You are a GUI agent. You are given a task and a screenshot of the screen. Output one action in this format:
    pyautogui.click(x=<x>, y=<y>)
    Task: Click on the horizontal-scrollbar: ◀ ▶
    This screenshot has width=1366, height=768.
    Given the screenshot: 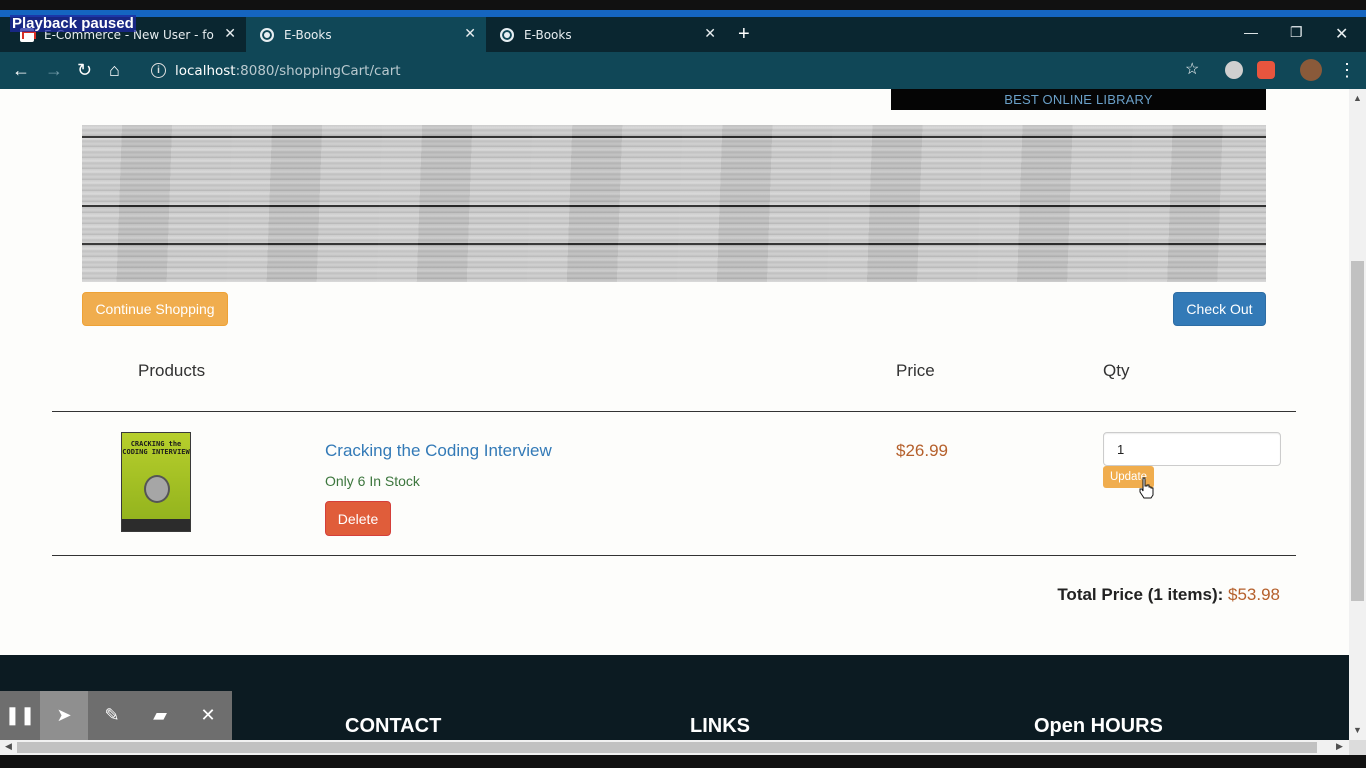 What is the action you would take?
    pyautogui.click(x=674, y=747)
    